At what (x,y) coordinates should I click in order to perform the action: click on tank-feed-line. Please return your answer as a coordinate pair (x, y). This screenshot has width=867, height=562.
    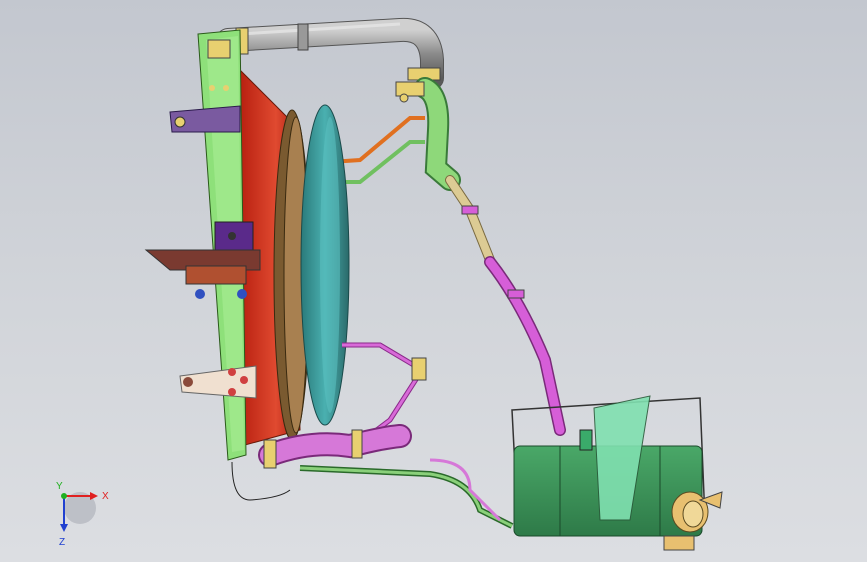
    Looking at the image, I should click on (406, 493).